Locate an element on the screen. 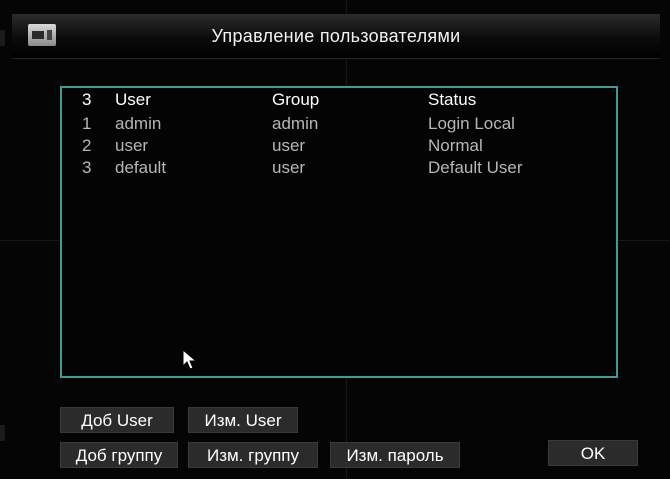 This screenshot has height=479, width=670. ok-button: OK is located at coordinates (593, 453).